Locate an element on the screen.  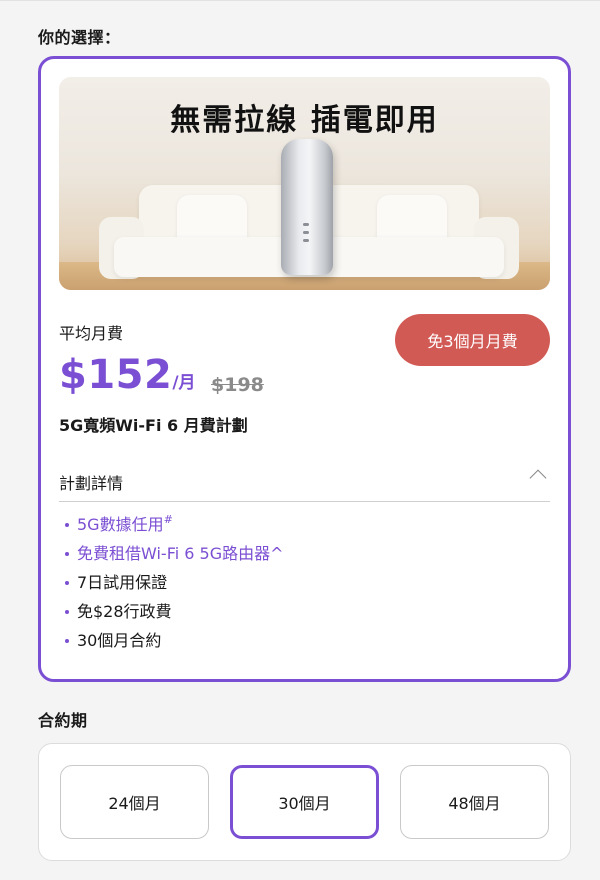
list-item: 30個月合約 is located at coordinates (304, 640).